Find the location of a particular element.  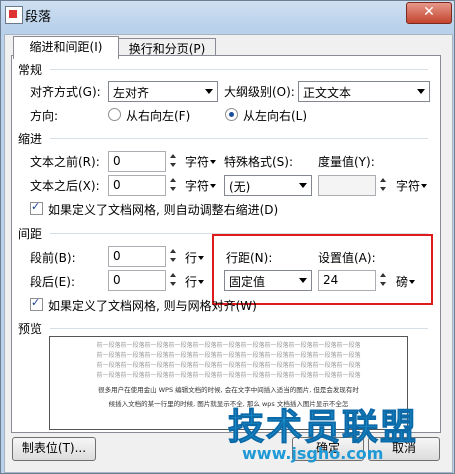

general-divider is located at coordinates (239, 69).